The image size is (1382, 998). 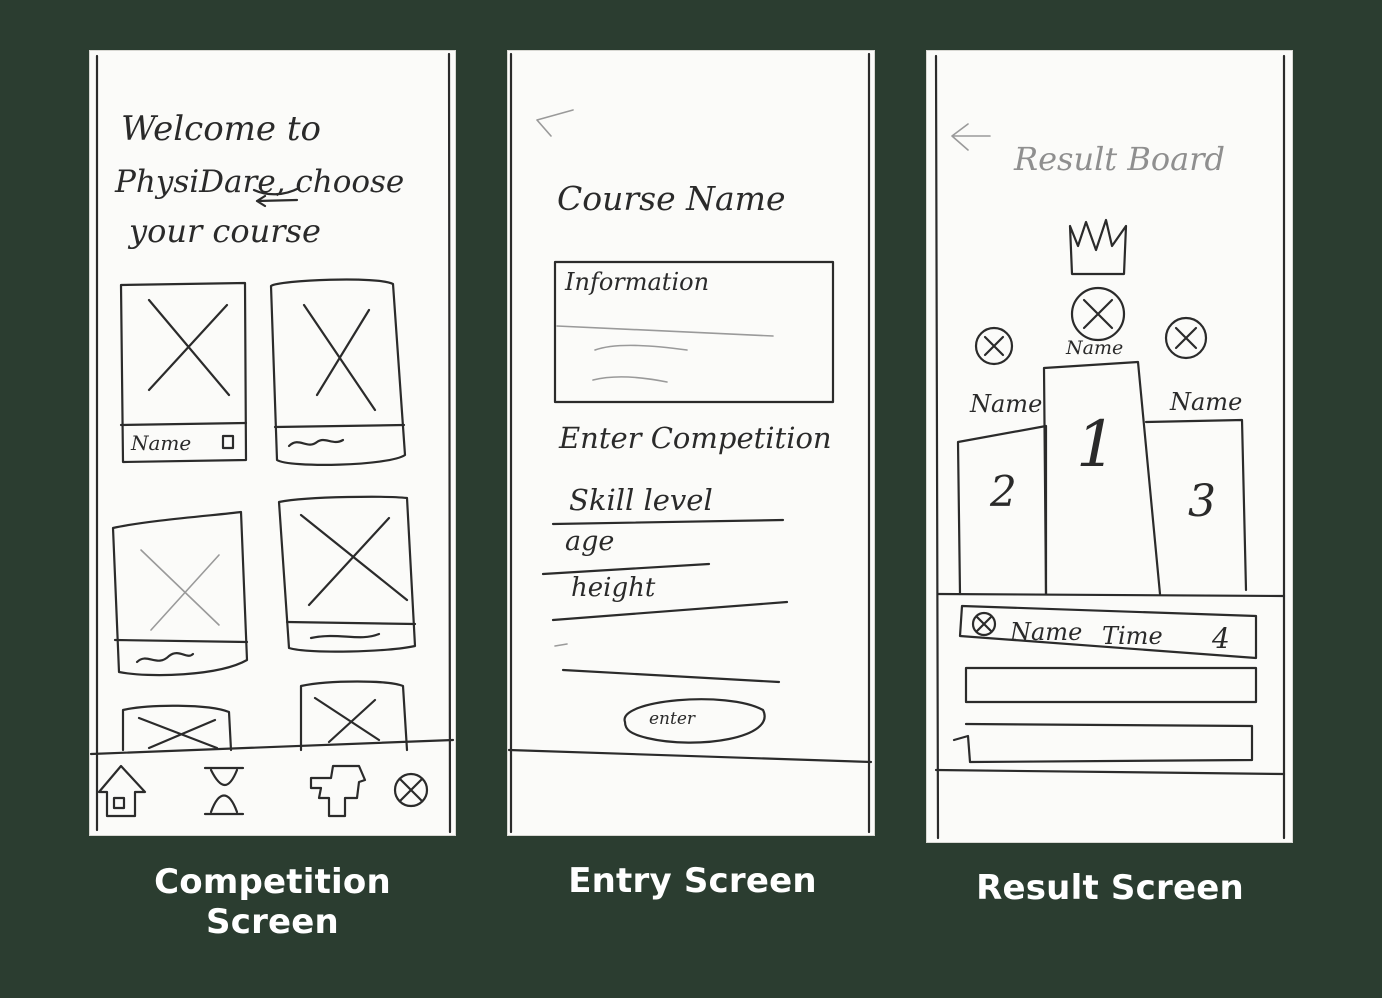 What do you see at coordinates (228, 442) in the screenshot?
I see `checkbox-icon` at bounding box center [228, 442].